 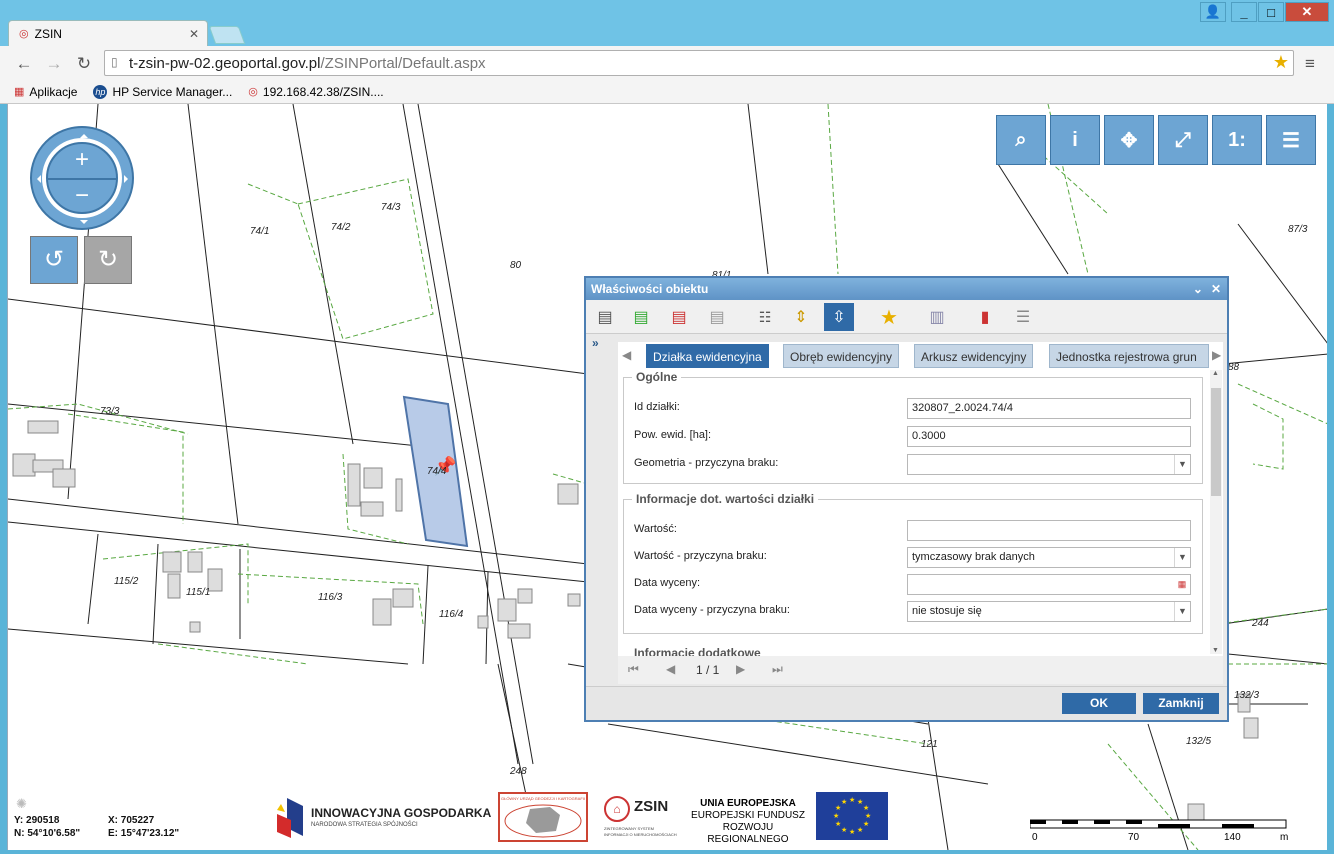 What do you see at coordinates (1247, 695) in the screenshot?
I see `parcel-label: 132/3` at bounding box center [1247, 695].